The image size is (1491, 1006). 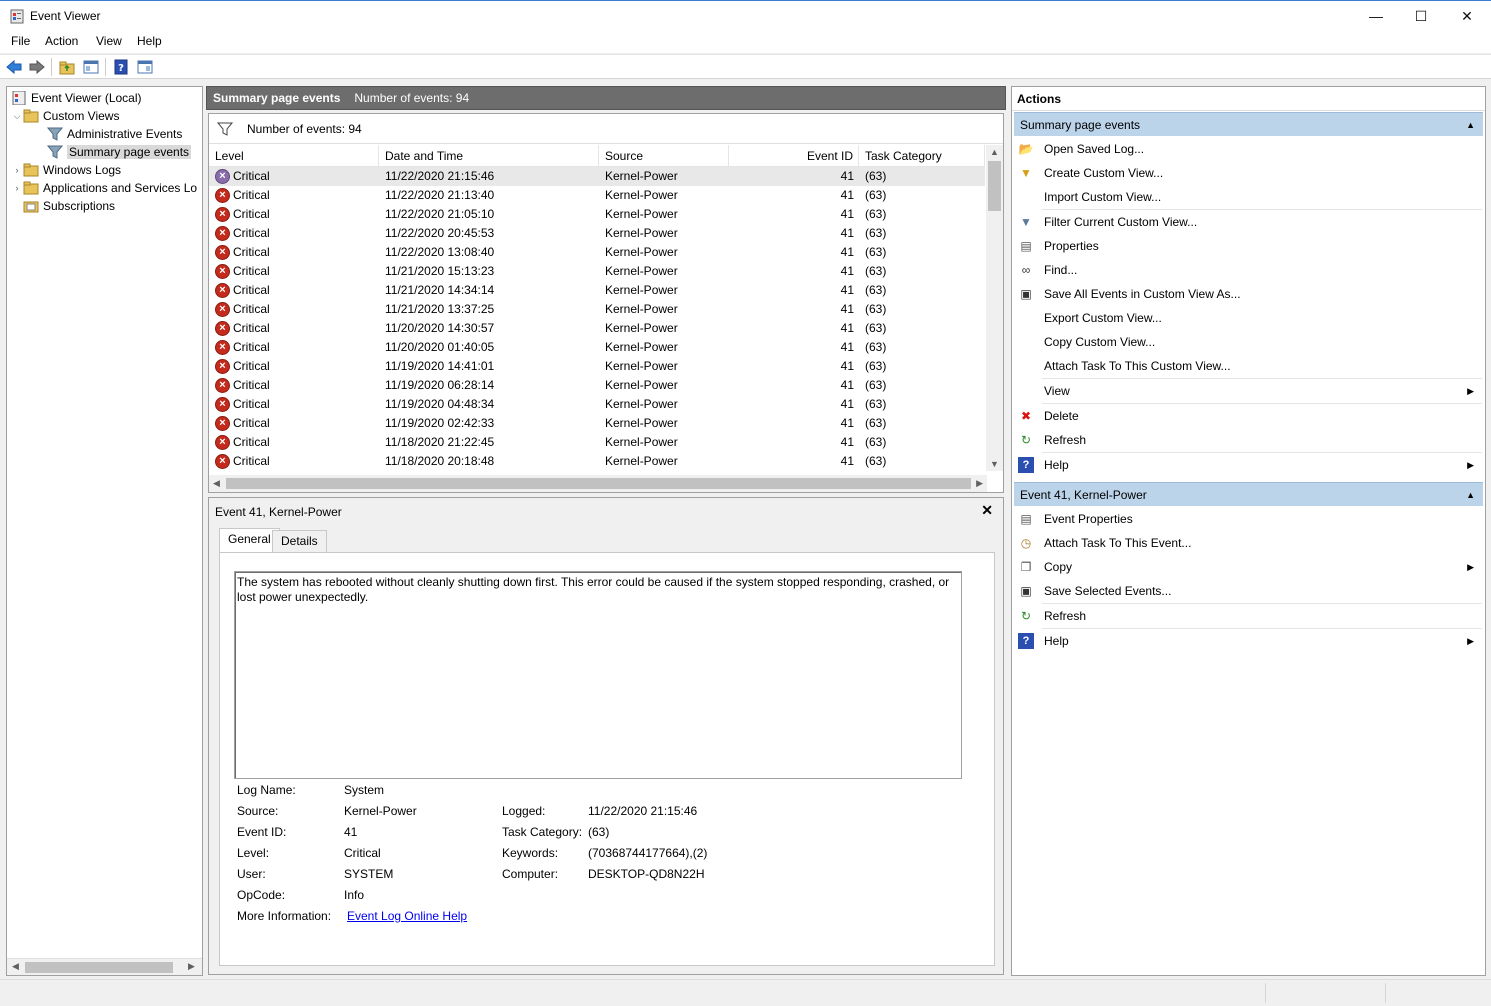 What do you see at coordinates (1421, 16) in the screenshot?
I see `maximize-button: ☐` at bounding box center [1421, 16].